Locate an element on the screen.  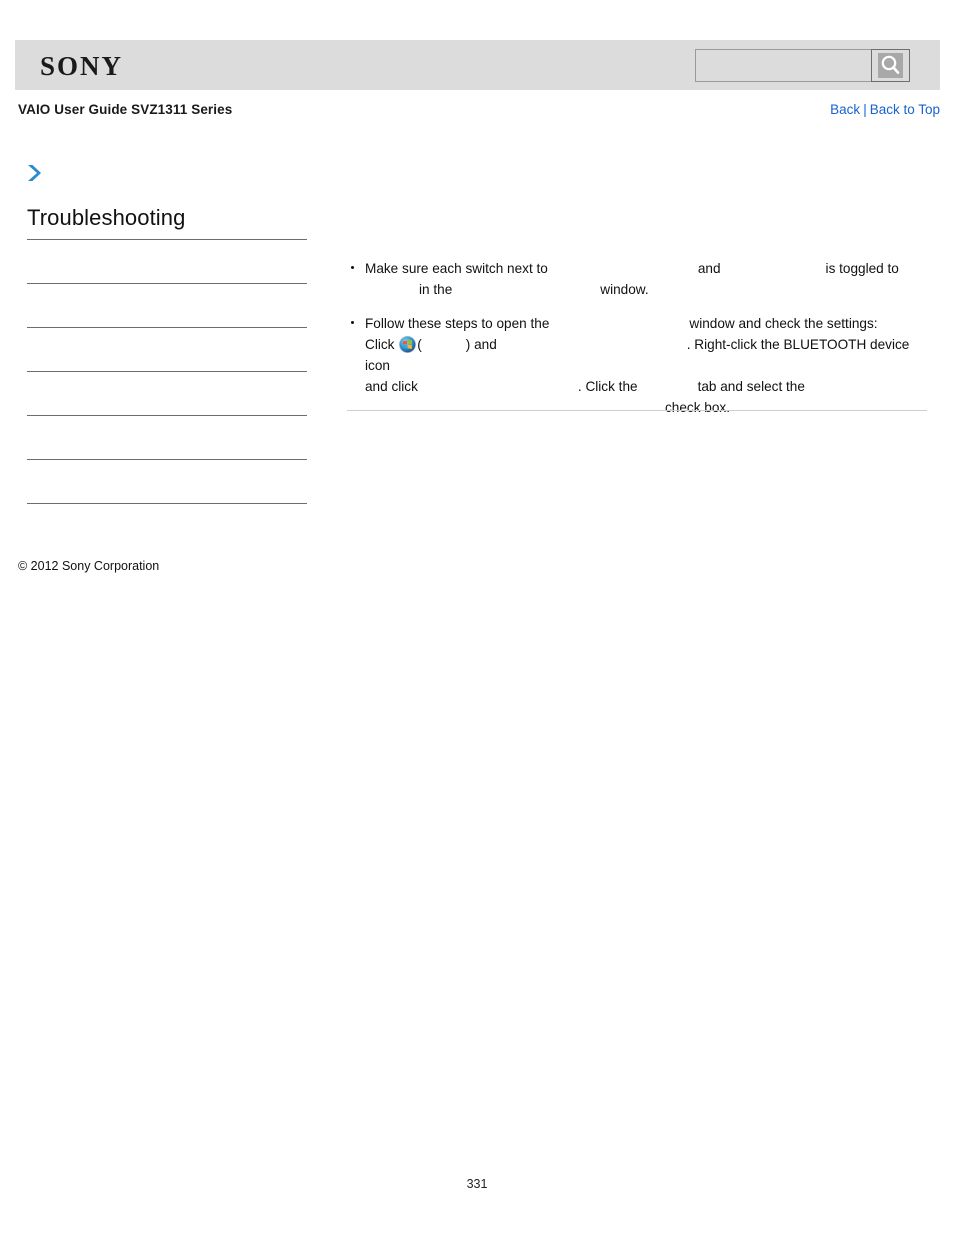
sidebar-navigation: Troubleshooting is located at coordinates (167, 354).